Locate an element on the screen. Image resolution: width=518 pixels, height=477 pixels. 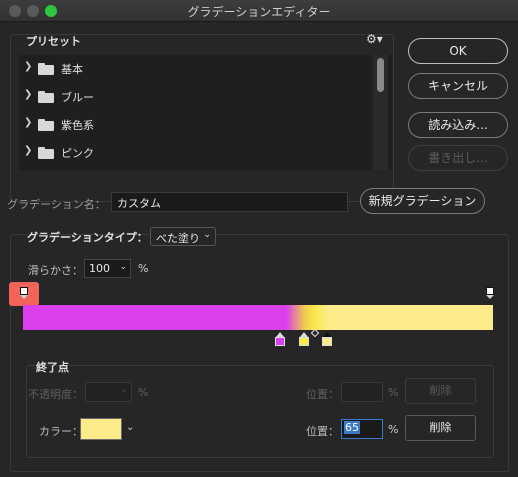
color-stop-magenta is located at coordinates (280, 339).